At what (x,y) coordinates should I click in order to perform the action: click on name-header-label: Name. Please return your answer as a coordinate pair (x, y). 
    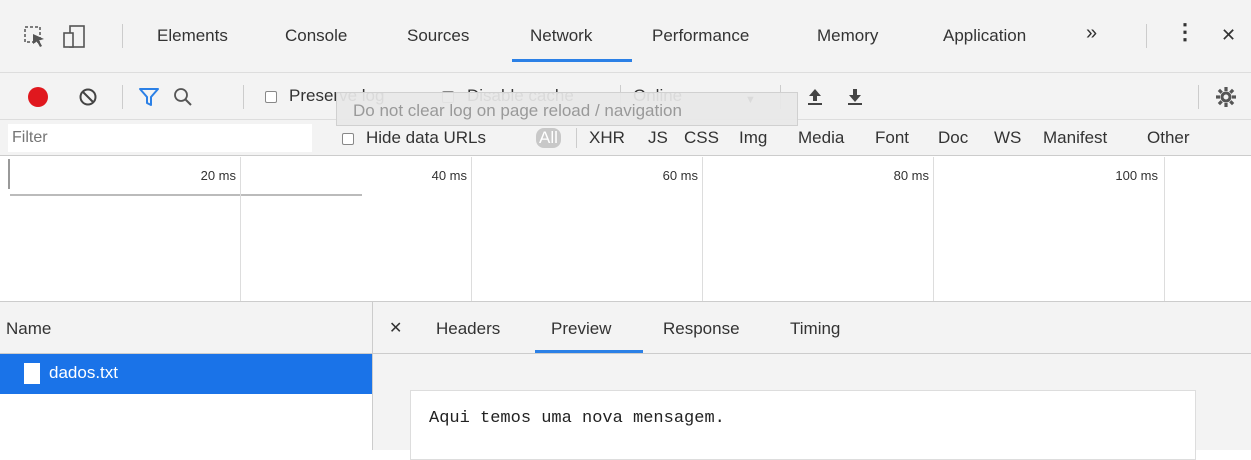
    Looking at the image, I should click on (29, 328).